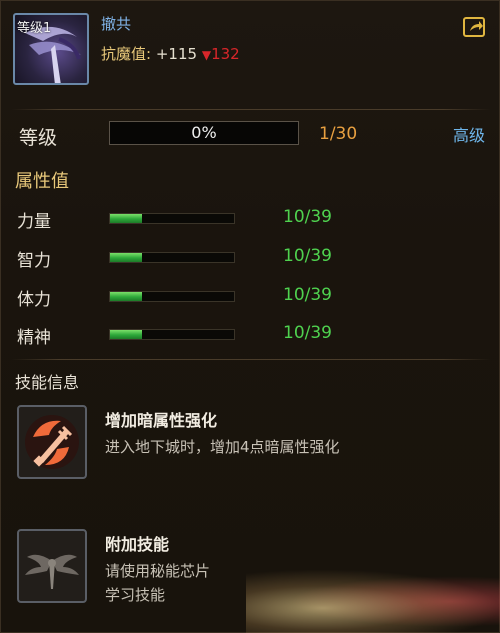  I want to click on attributes-heading: 属性值, so click(42, 181).